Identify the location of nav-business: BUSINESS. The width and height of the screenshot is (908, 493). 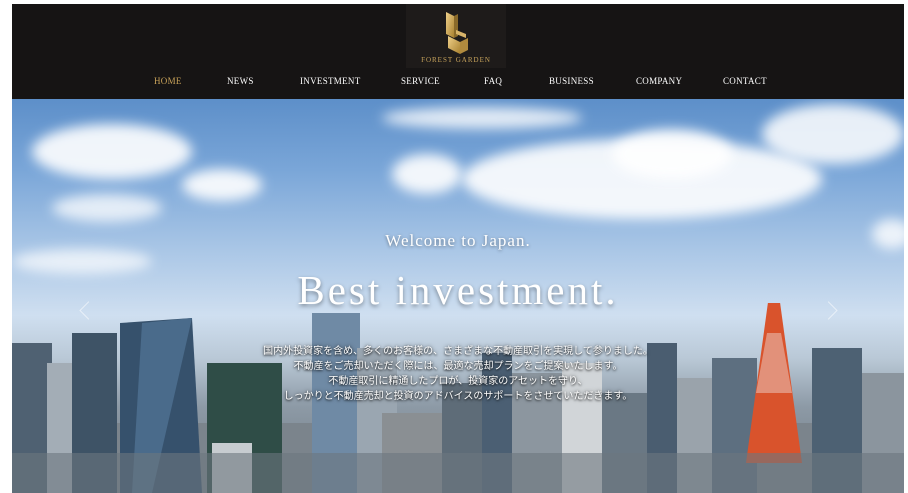
(571, 81).